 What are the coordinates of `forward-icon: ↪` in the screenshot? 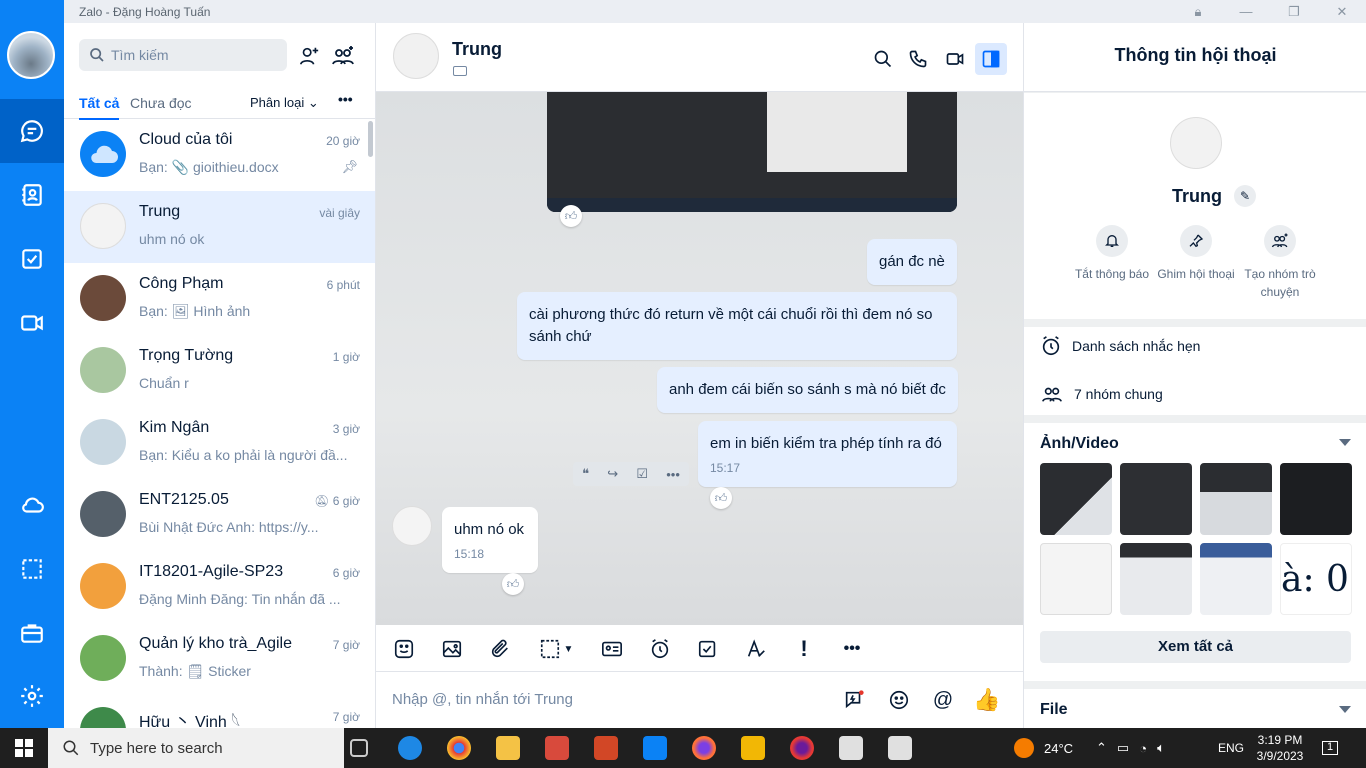 It's located at (612, 474).